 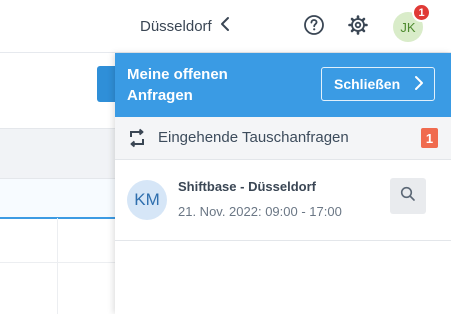 I want to click on request-time: 21. Nov. 2022: 09:00 - 17:00, so click(x=260, y=211).